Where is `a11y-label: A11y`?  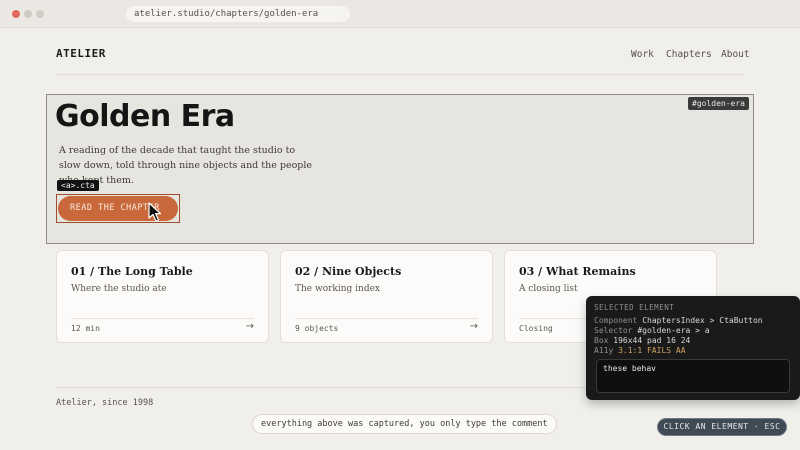 a11y-label: A11y is located at coordinates (604, 350).